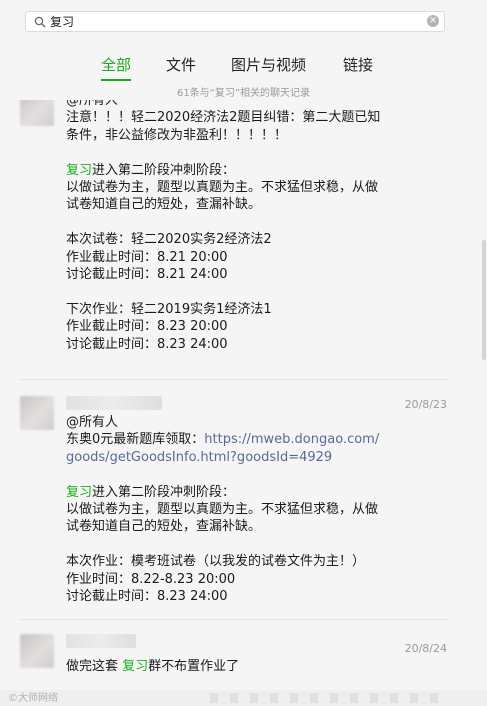 Image resolution: width=487 pixels, height=706 pixels. I want to click on message-text: 作业截止时间：8.21 20:00, so click(147, 257).